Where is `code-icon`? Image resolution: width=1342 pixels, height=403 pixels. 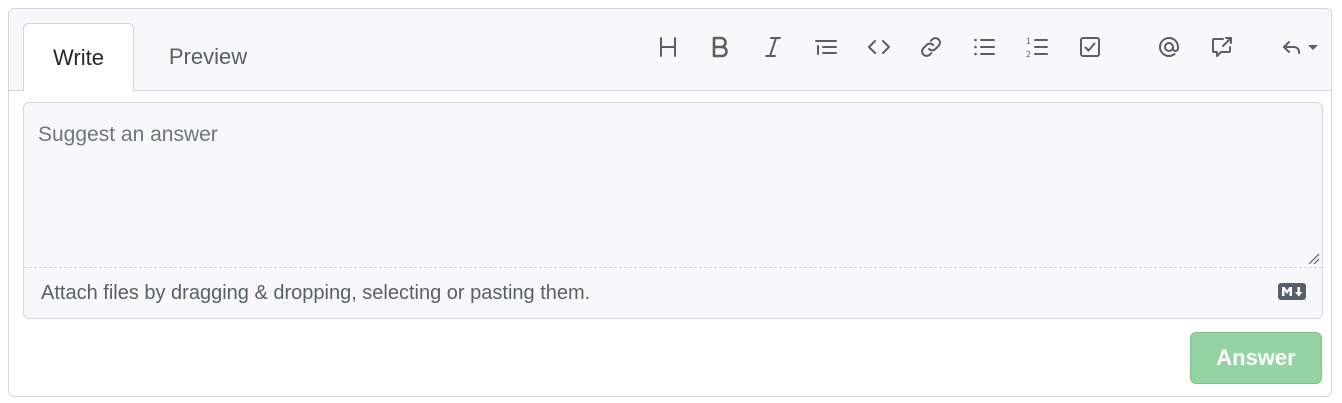 code-icon is located at coordinates (879, 49).